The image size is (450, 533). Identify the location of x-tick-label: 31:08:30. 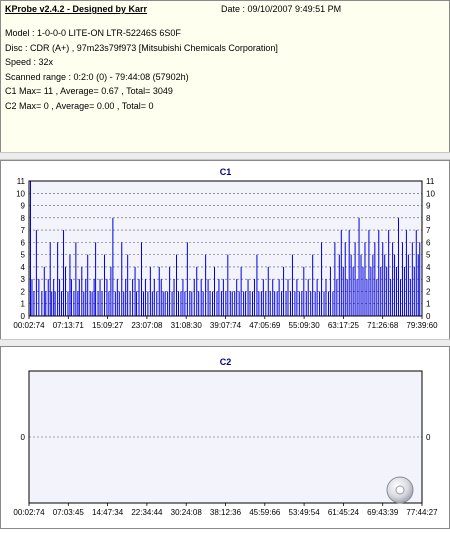
(187, 325).